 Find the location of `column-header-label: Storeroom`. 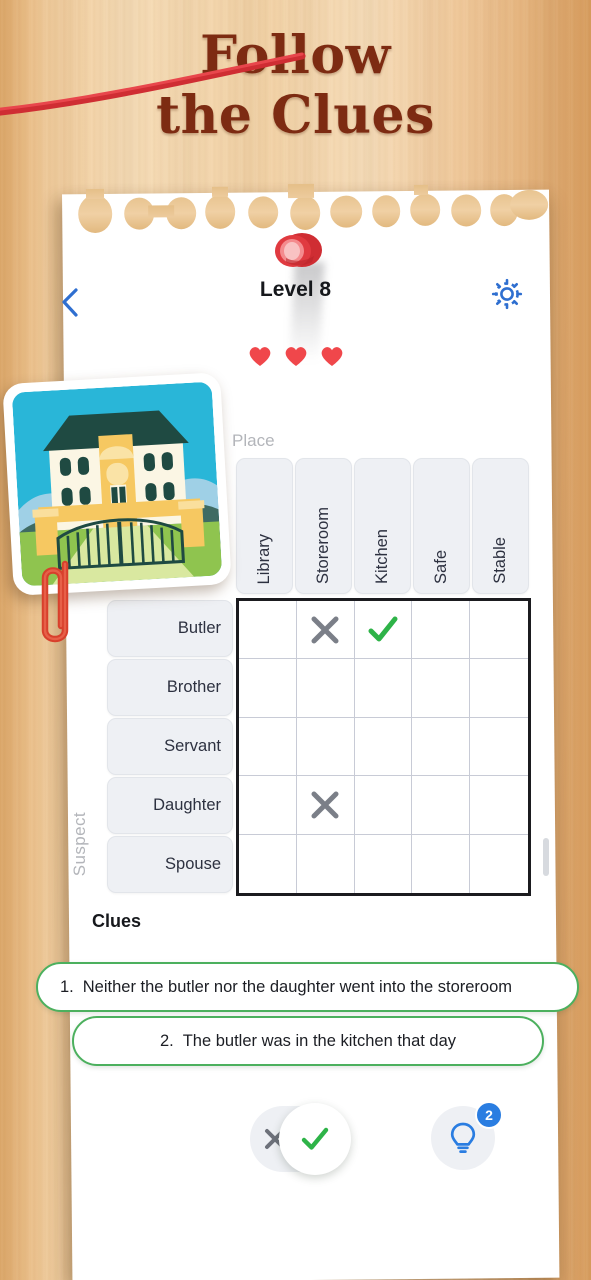

column-header-label: Storeroom is located at coordinates (323, 545).